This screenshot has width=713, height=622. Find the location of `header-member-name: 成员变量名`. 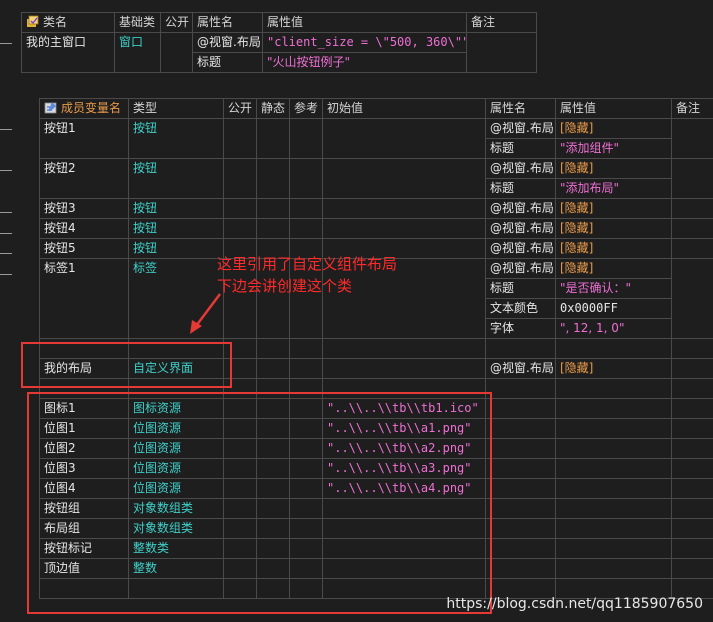

header-member-name: 成员变量名 is located at coordinates (84, 108).